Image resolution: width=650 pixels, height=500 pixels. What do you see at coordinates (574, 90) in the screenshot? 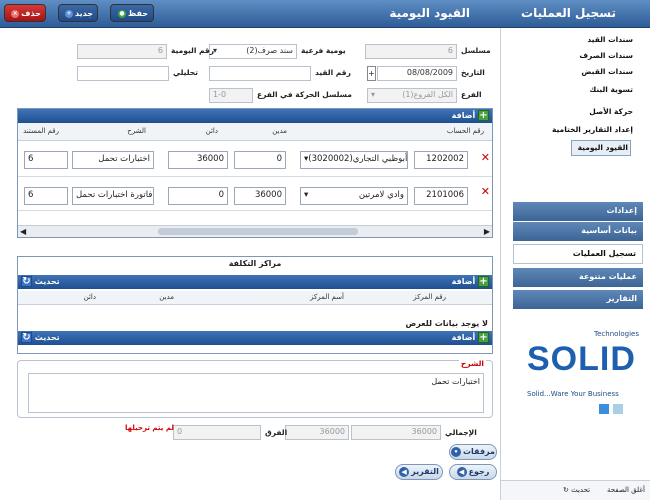
I see `sidebar-item-bank-reconciliation: تسوية البنك` at bounding box center [574, 90].